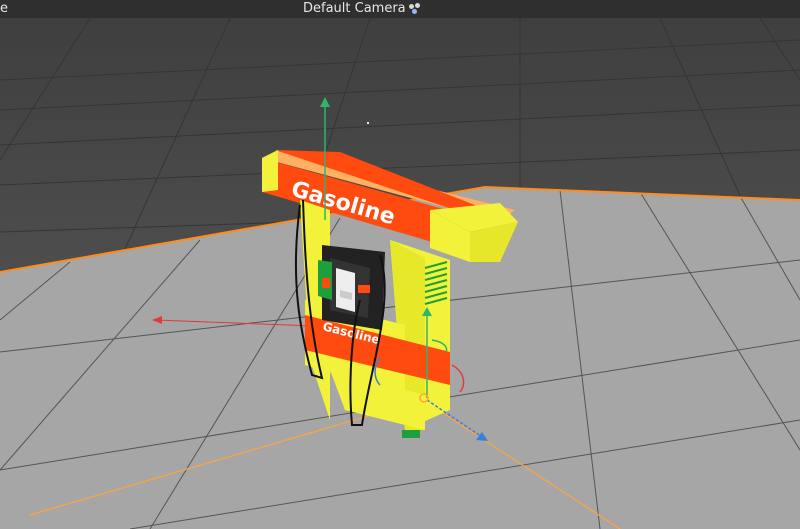 This screenshot has width=800, height=529. I want to click on camera-label: Default Camera, so click(354, 9).